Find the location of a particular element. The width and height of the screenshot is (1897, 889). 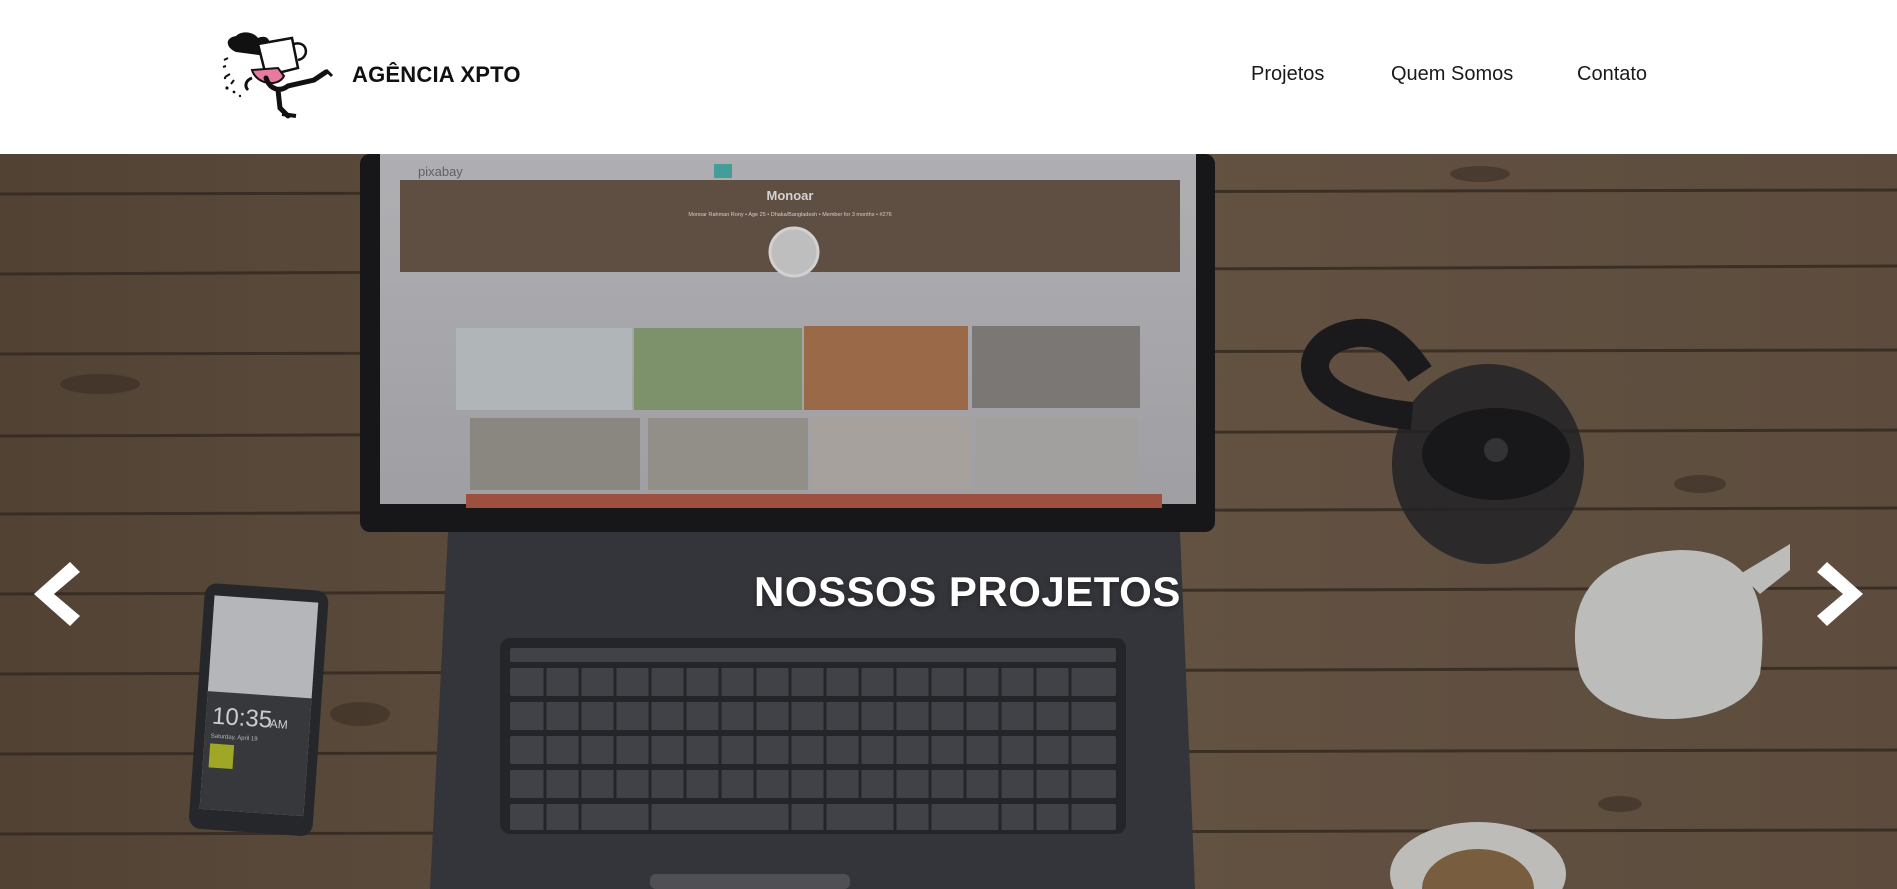

hero-title: NOSSOS PROJETOS is located at coordinates (967, 591).